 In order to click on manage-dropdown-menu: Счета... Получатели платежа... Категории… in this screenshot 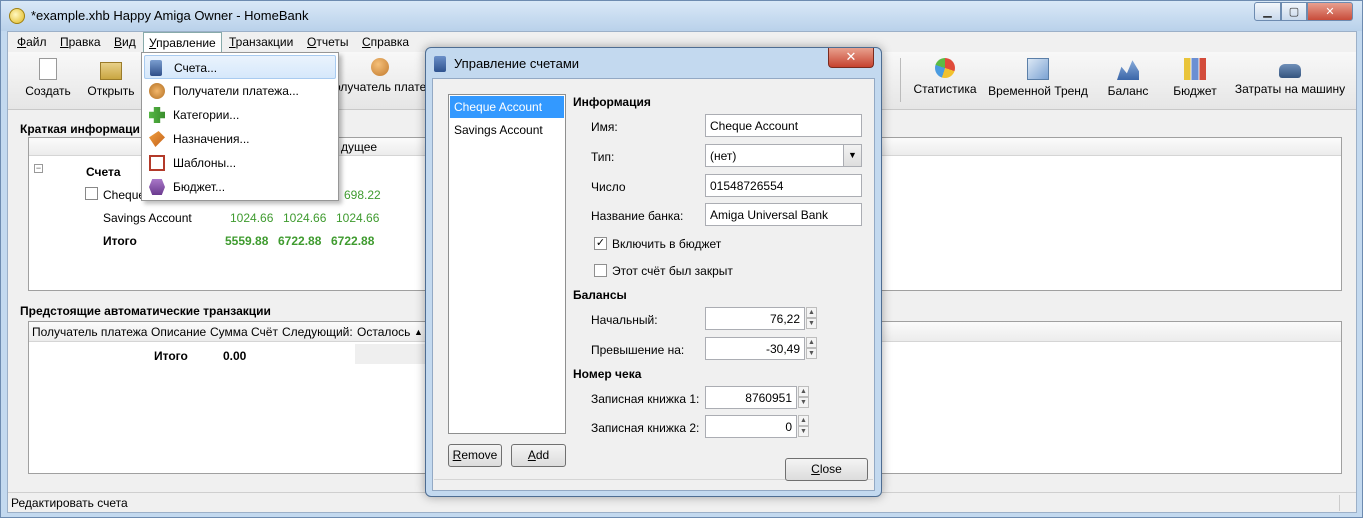, I will do `click(240, 126)`.